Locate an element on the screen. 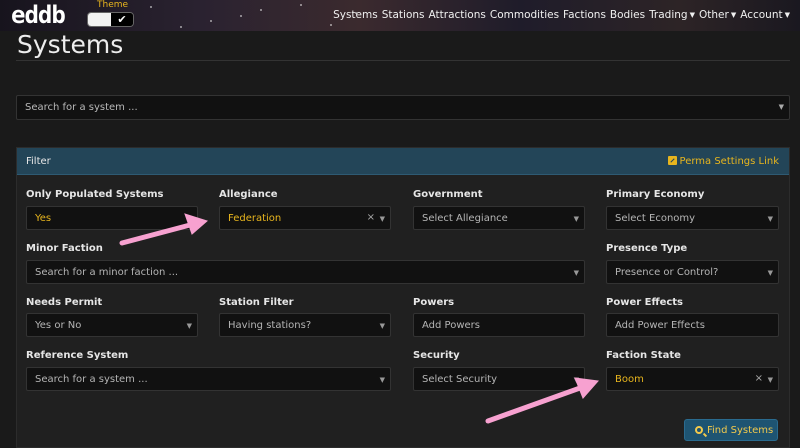 This screenshot has height=448, width=800. station-filter-placeholder: Having stations? is located at coordinates (270, 325).